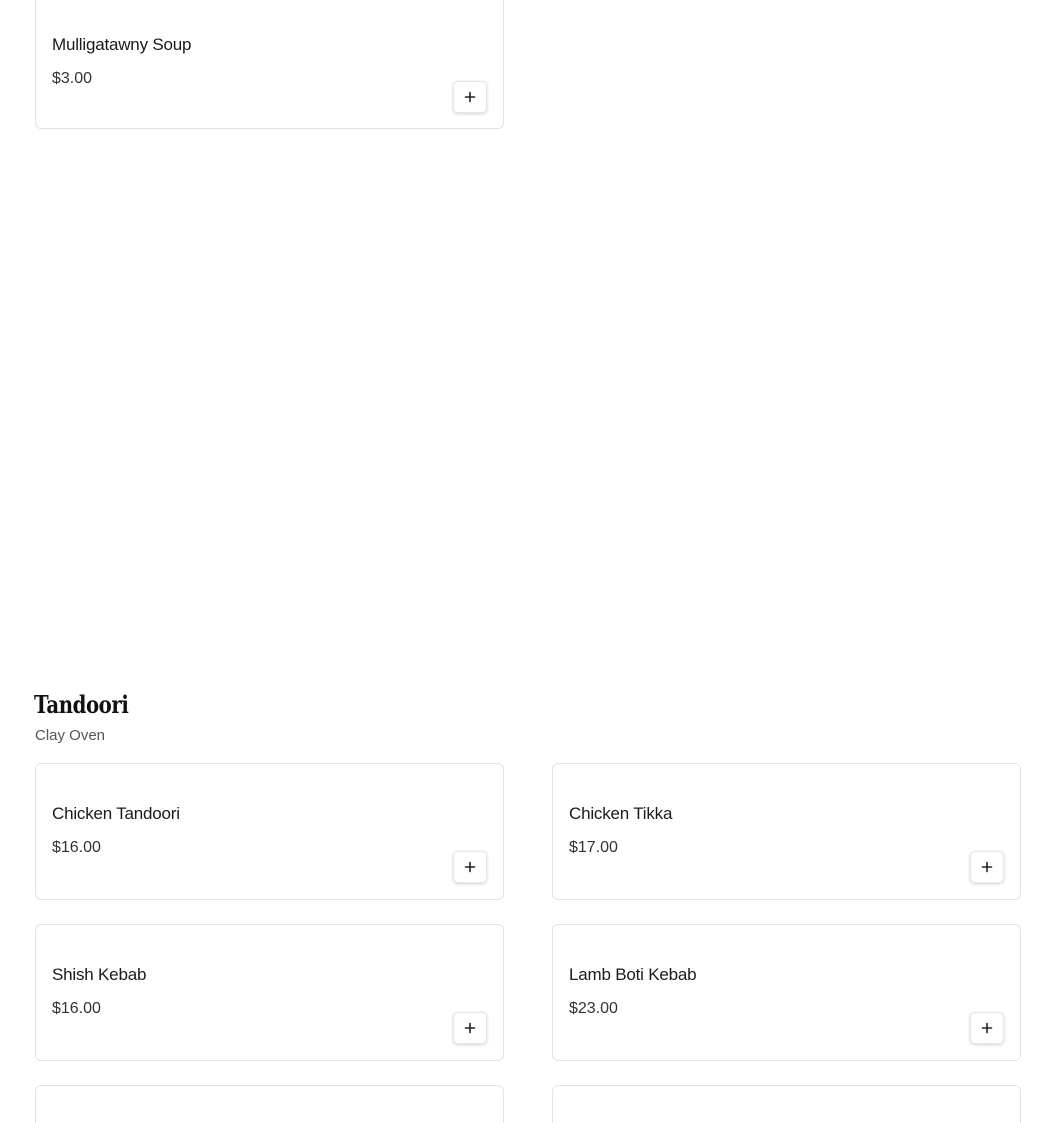 This screenshot has width=1050, height=1123. What do you see at coordinates (593, 1008) in the screenshot?
I see `menu-item-price: $23.00` at bounding box center [593, 1008].